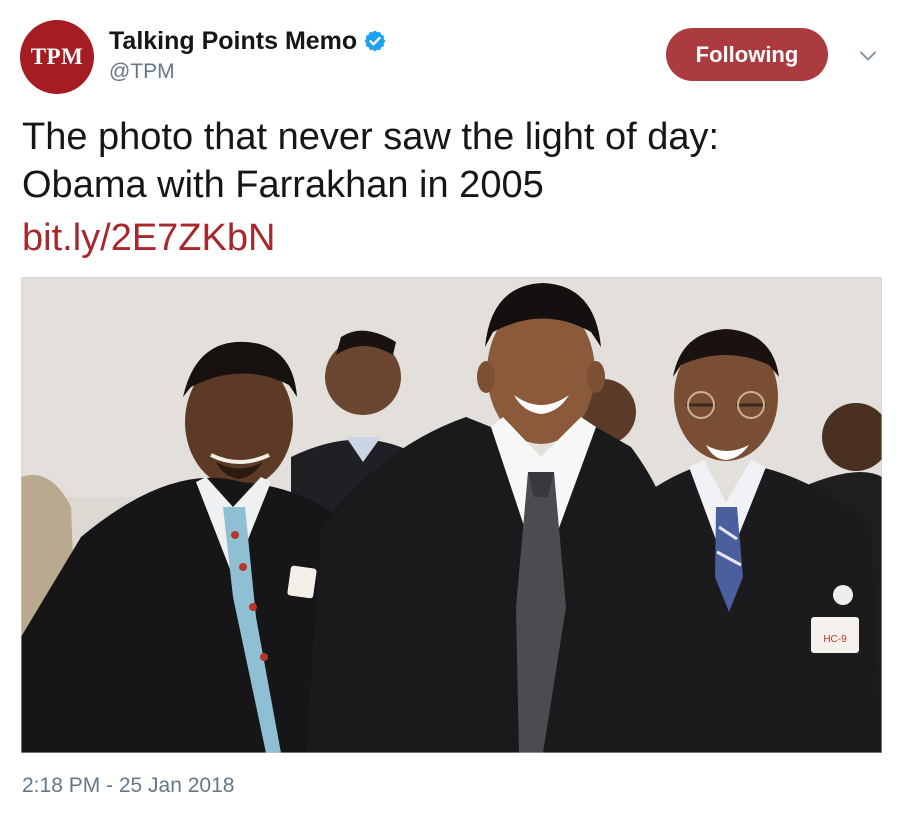  I want to click on tweet-timestamp: 2:18 PM - 25 Jan 2018, so click(128, 786).